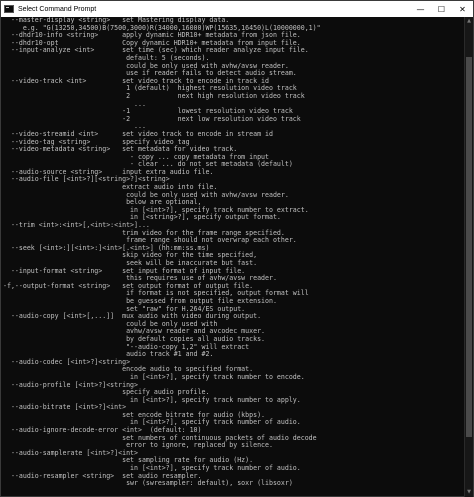  Describe the element at coordinates (469, 21) in the screenshot. I see `scroll-up-arrow-icon: ▲` at that location.